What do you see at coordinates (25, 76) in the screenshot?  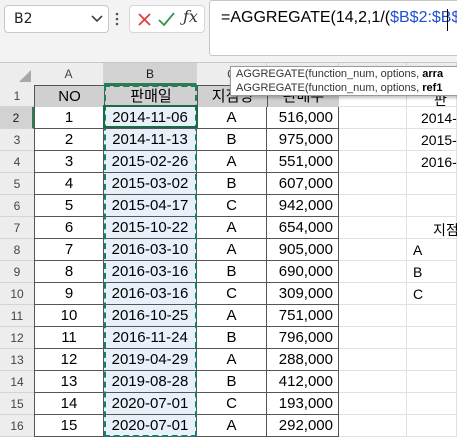 I see `select-all-icon` at bounding box center [25, 76].